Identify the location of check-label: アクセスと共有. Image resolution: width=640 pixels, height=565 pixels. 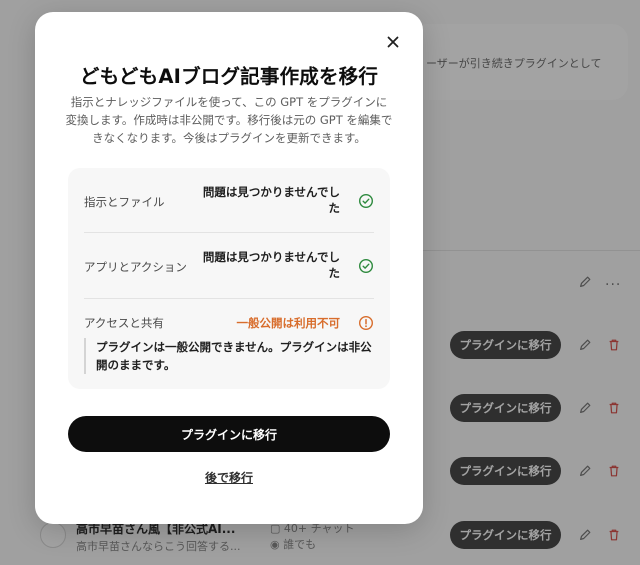
(124, 323).